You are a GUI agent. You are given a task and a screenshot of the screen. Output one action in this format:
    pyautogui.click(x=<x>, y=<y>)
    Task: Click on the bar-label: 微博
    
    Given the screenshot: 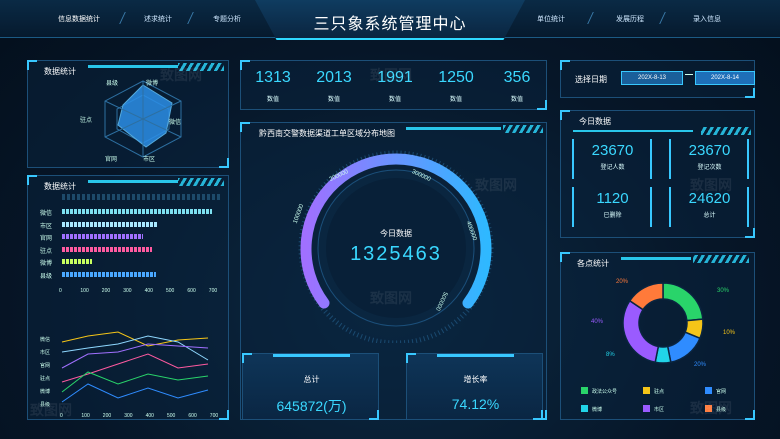 What is the action you would take?
    pyautogui.click(x=46, y=264)
    